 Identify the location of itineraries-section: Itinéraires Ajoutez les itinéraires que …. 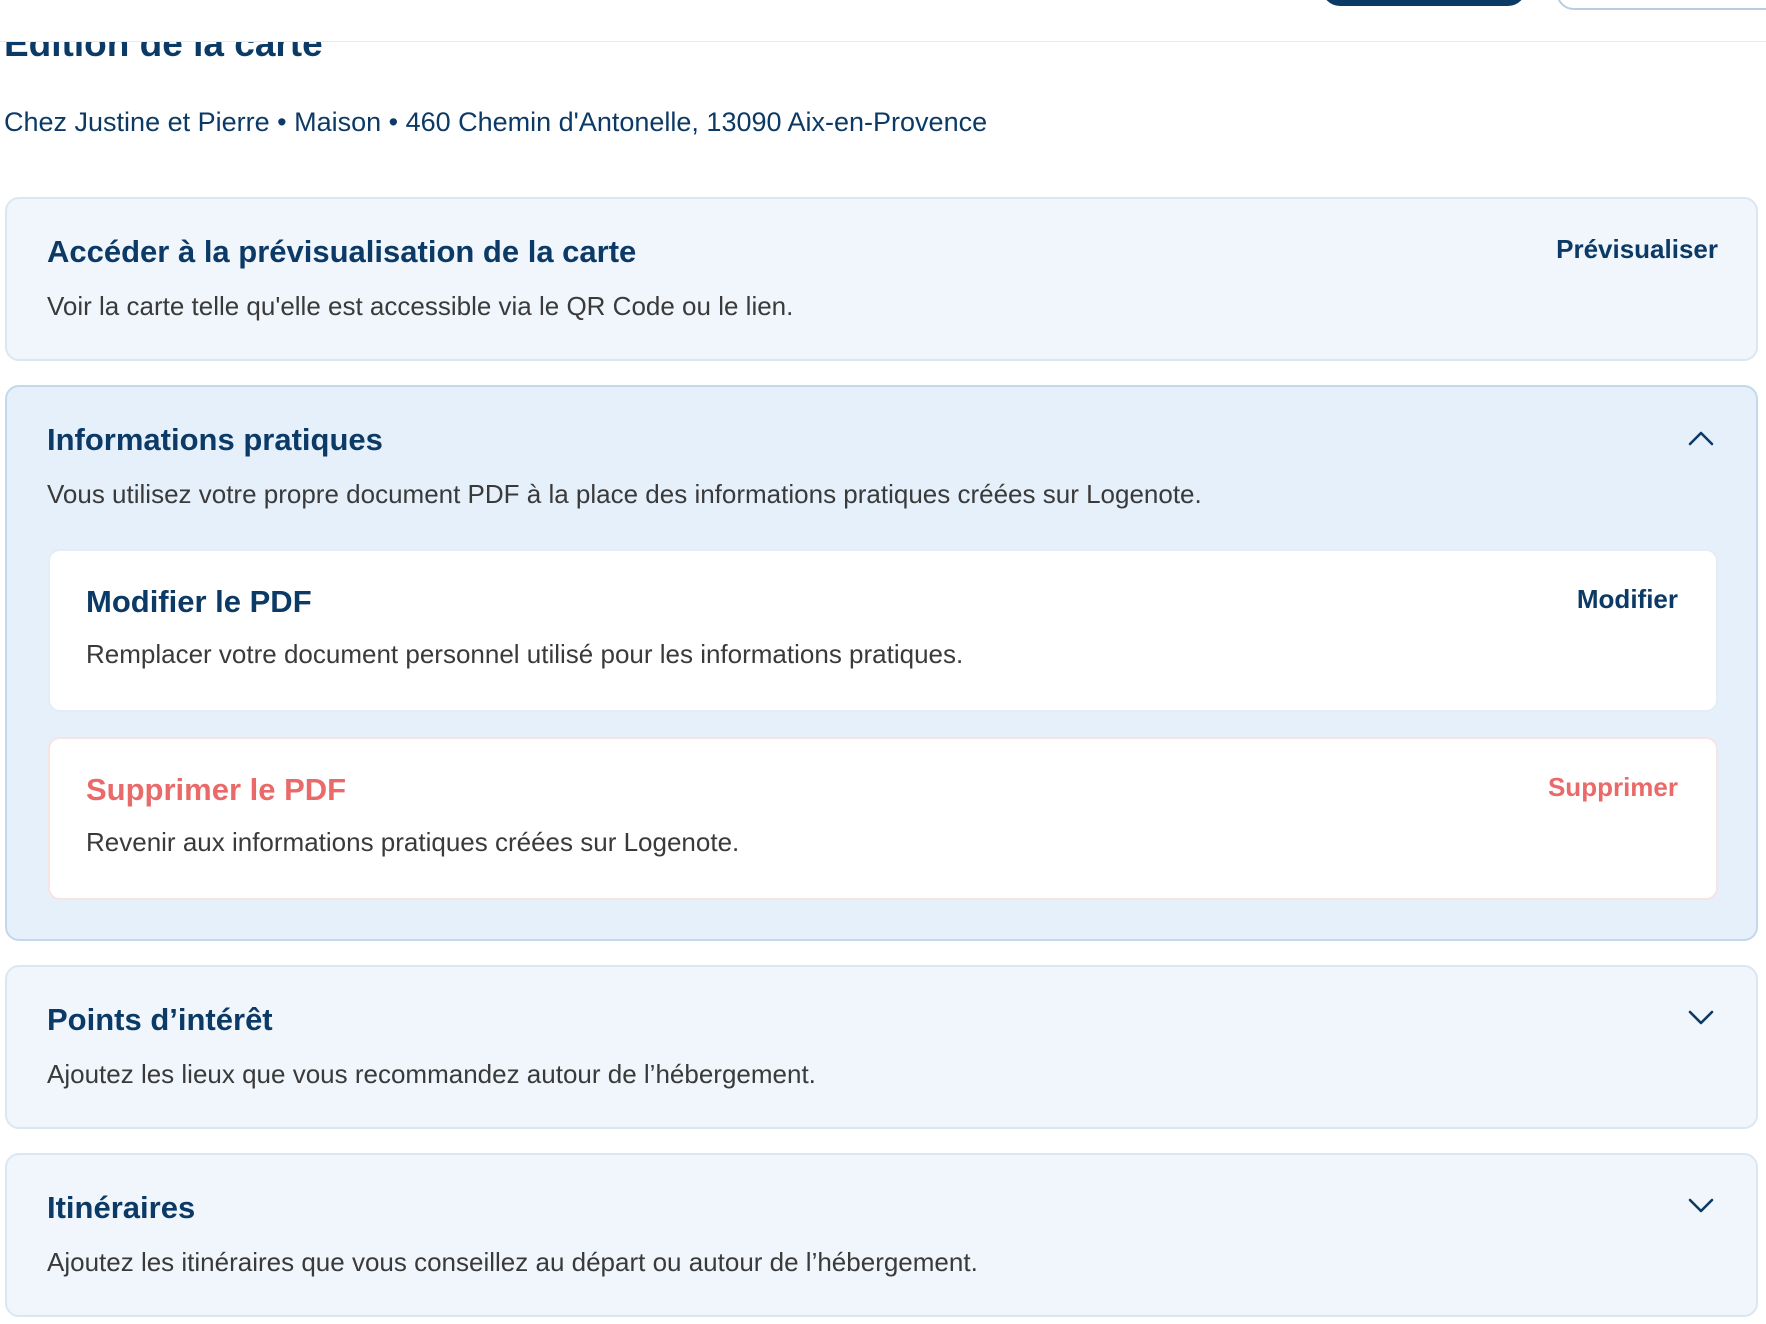
(881, 1235).